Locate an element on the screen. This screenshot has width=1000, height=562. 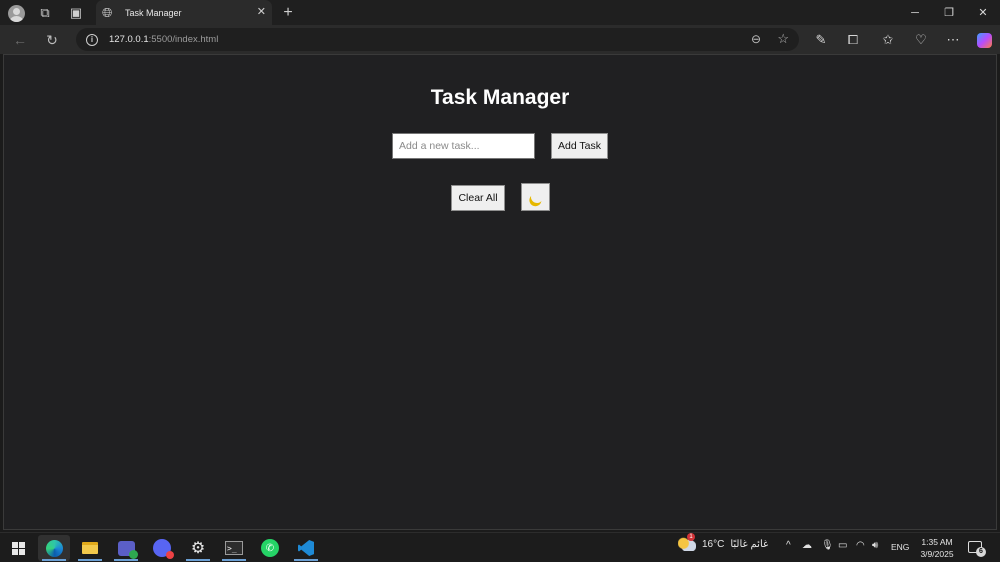
url-path: :5500/index.html is located at coordinates (183, 39).